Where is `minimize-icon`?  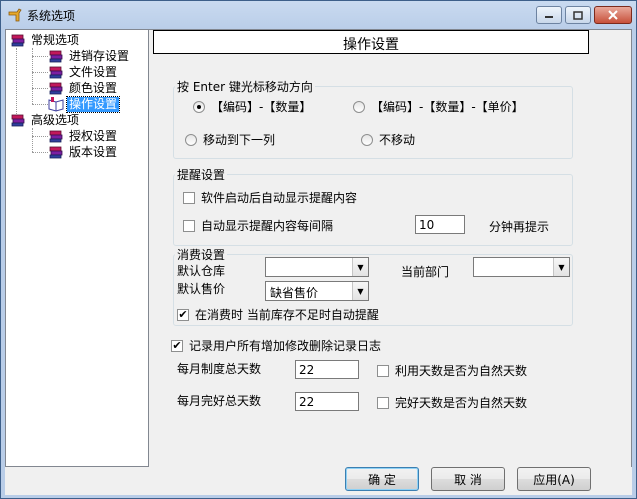 minimize-icon is located at coordinates (549, 17).